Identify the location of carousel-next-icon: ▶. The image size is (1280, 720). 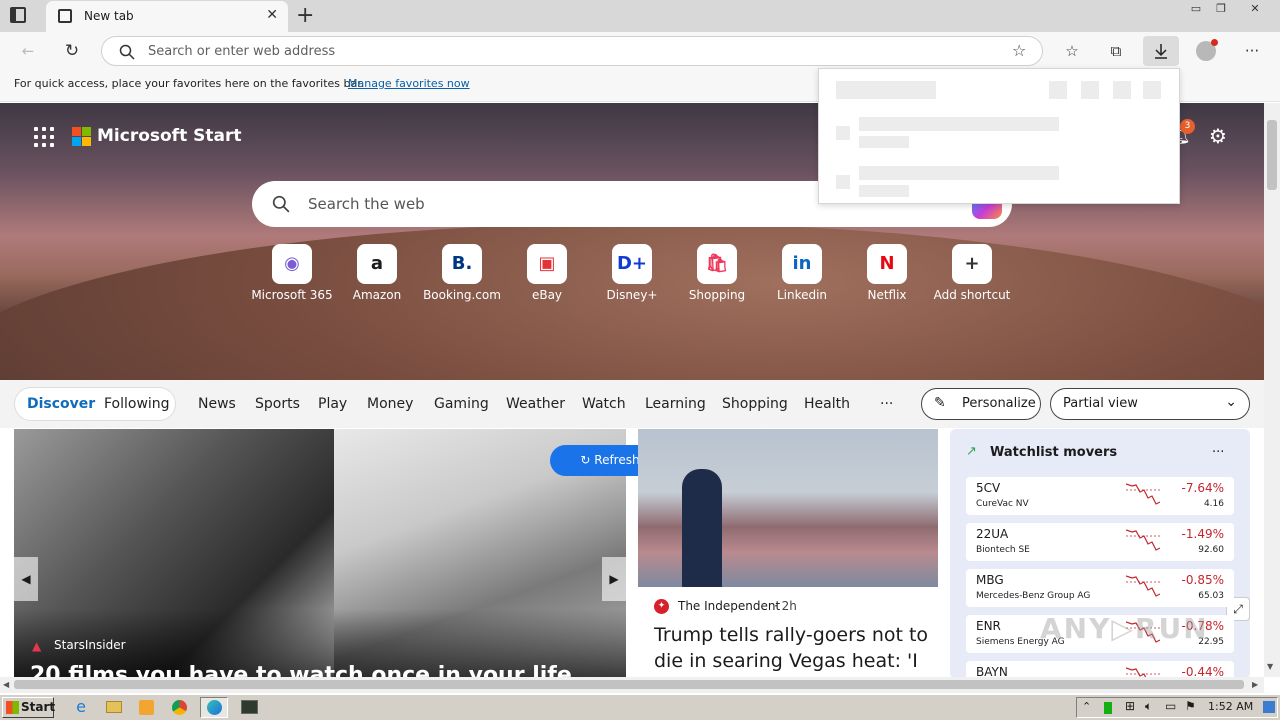
(614, 579).